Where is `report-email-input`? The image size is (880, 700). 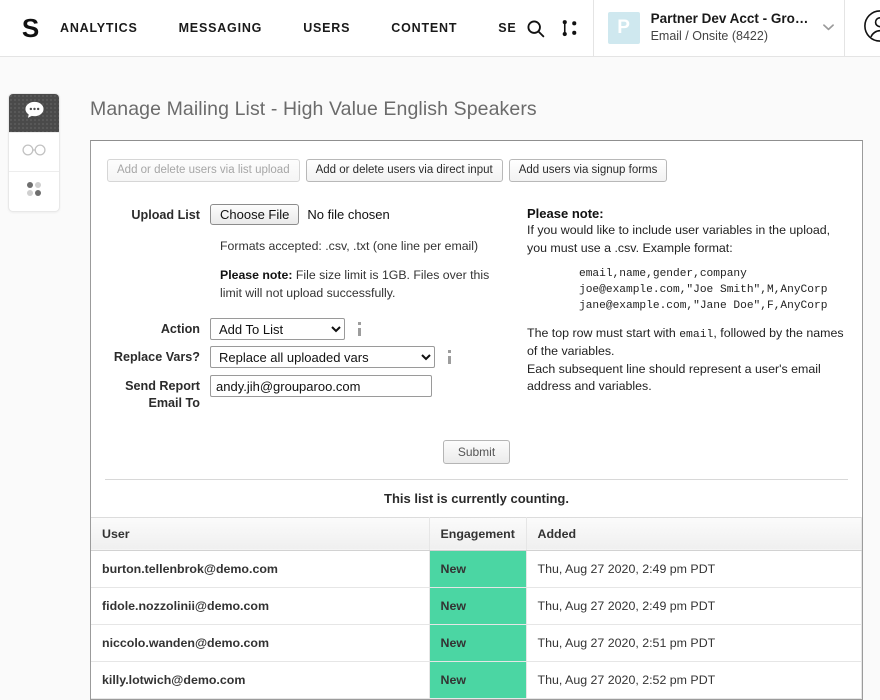 report-email-input is located at coordinates (321, 386).